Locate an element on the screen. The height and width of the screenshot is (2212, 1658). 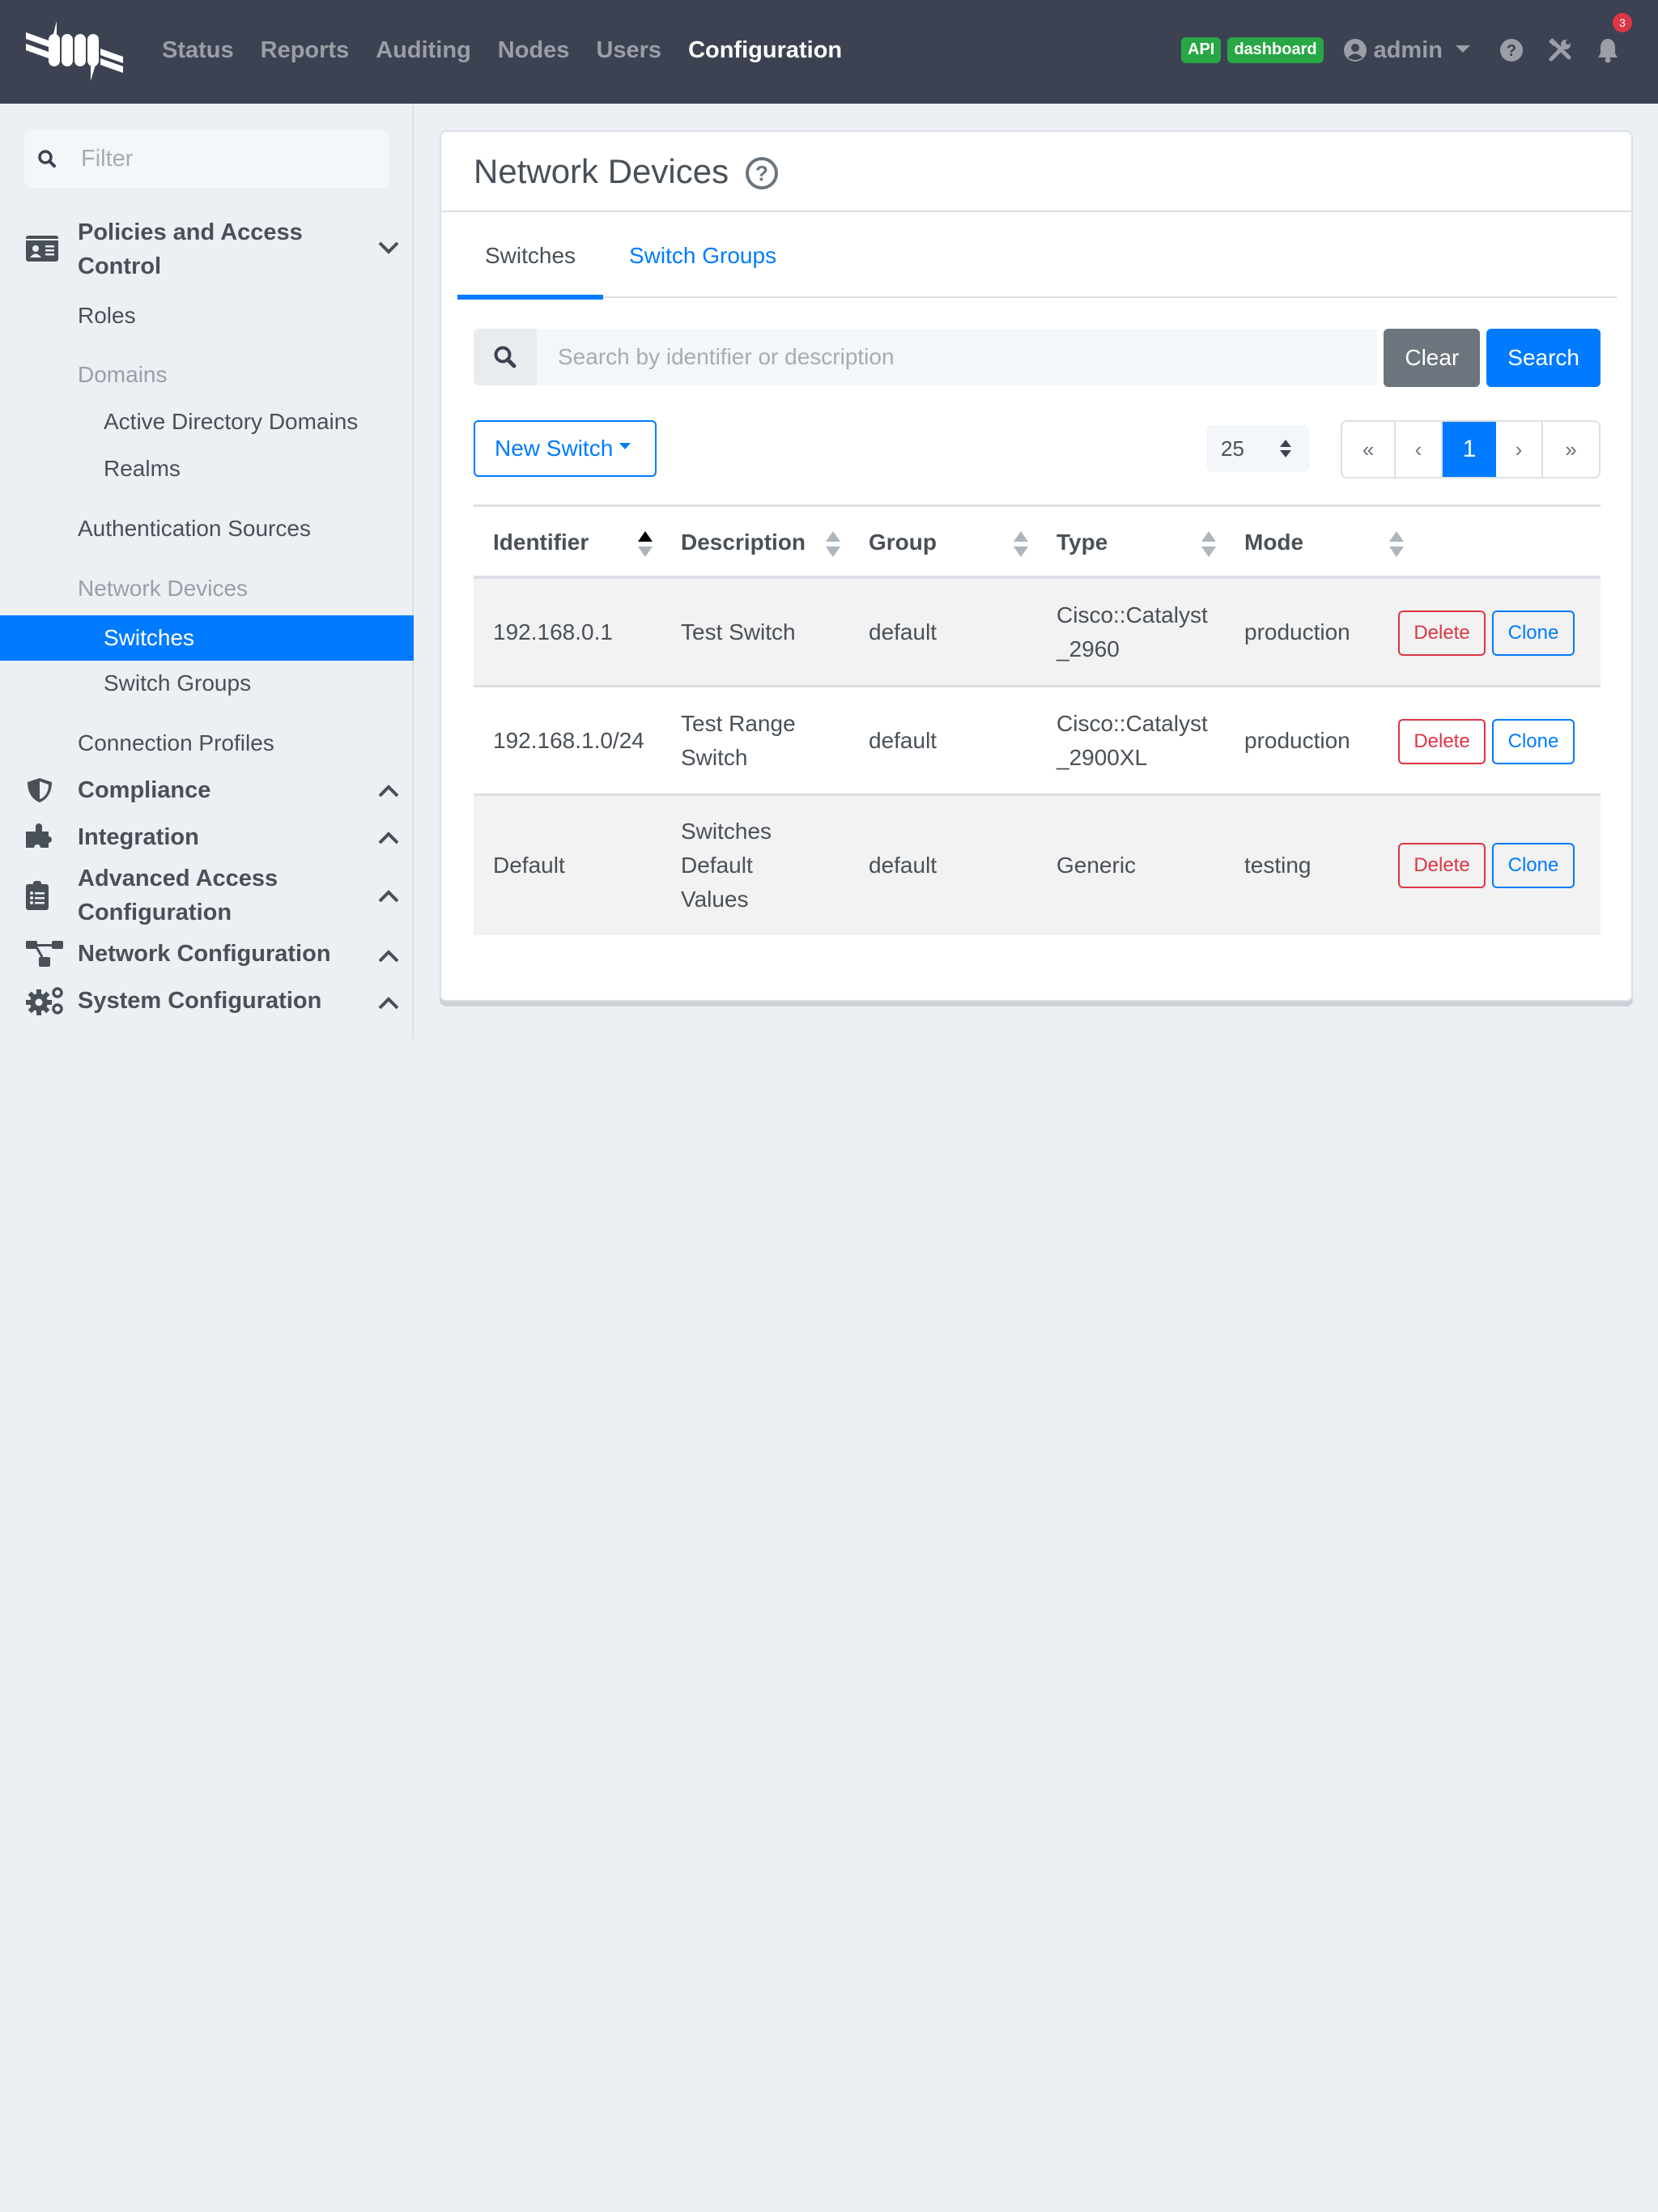
sidebar-item-label: Realms is located at coordinates (142, 468).